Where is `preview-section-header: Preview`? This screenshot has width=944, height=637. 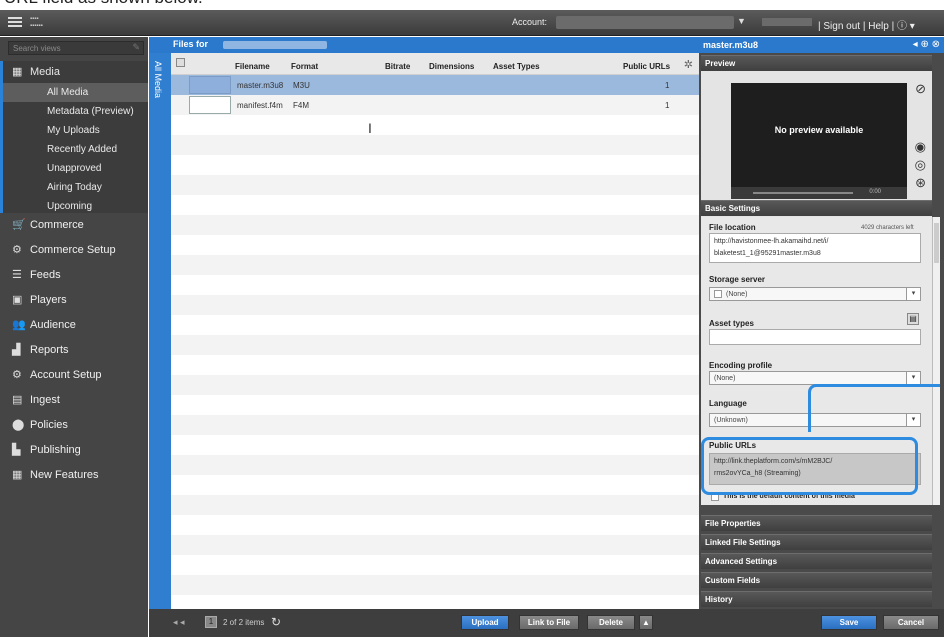 preview-section-header: Preview is located at coordinates (816, 63).